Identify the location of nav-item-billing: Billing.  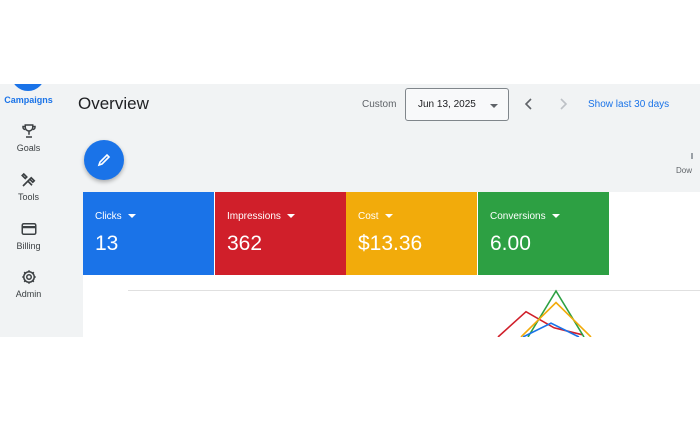
(28, 235).